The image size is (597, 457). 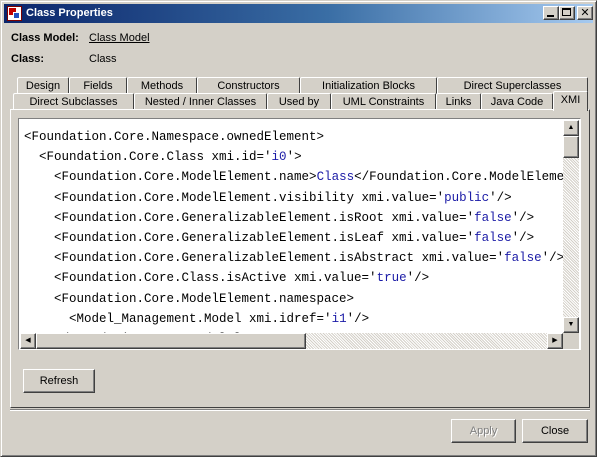 What do you see at coordinates (458, 177) in the screenshot?
I see `code-token: </Foundation.Core.ModelElement.name>` at bounding box center [458, 177].